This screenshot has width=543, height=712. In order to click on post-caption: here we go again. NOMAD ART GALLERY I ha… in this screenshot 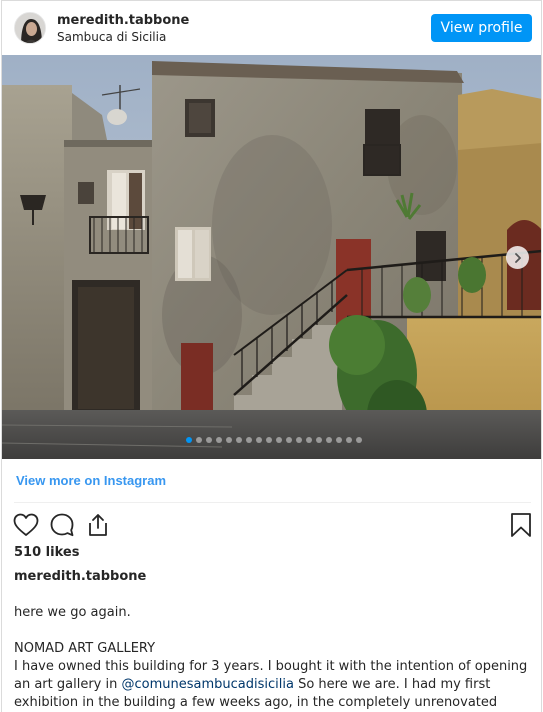, I will do `click(274, 658)`.